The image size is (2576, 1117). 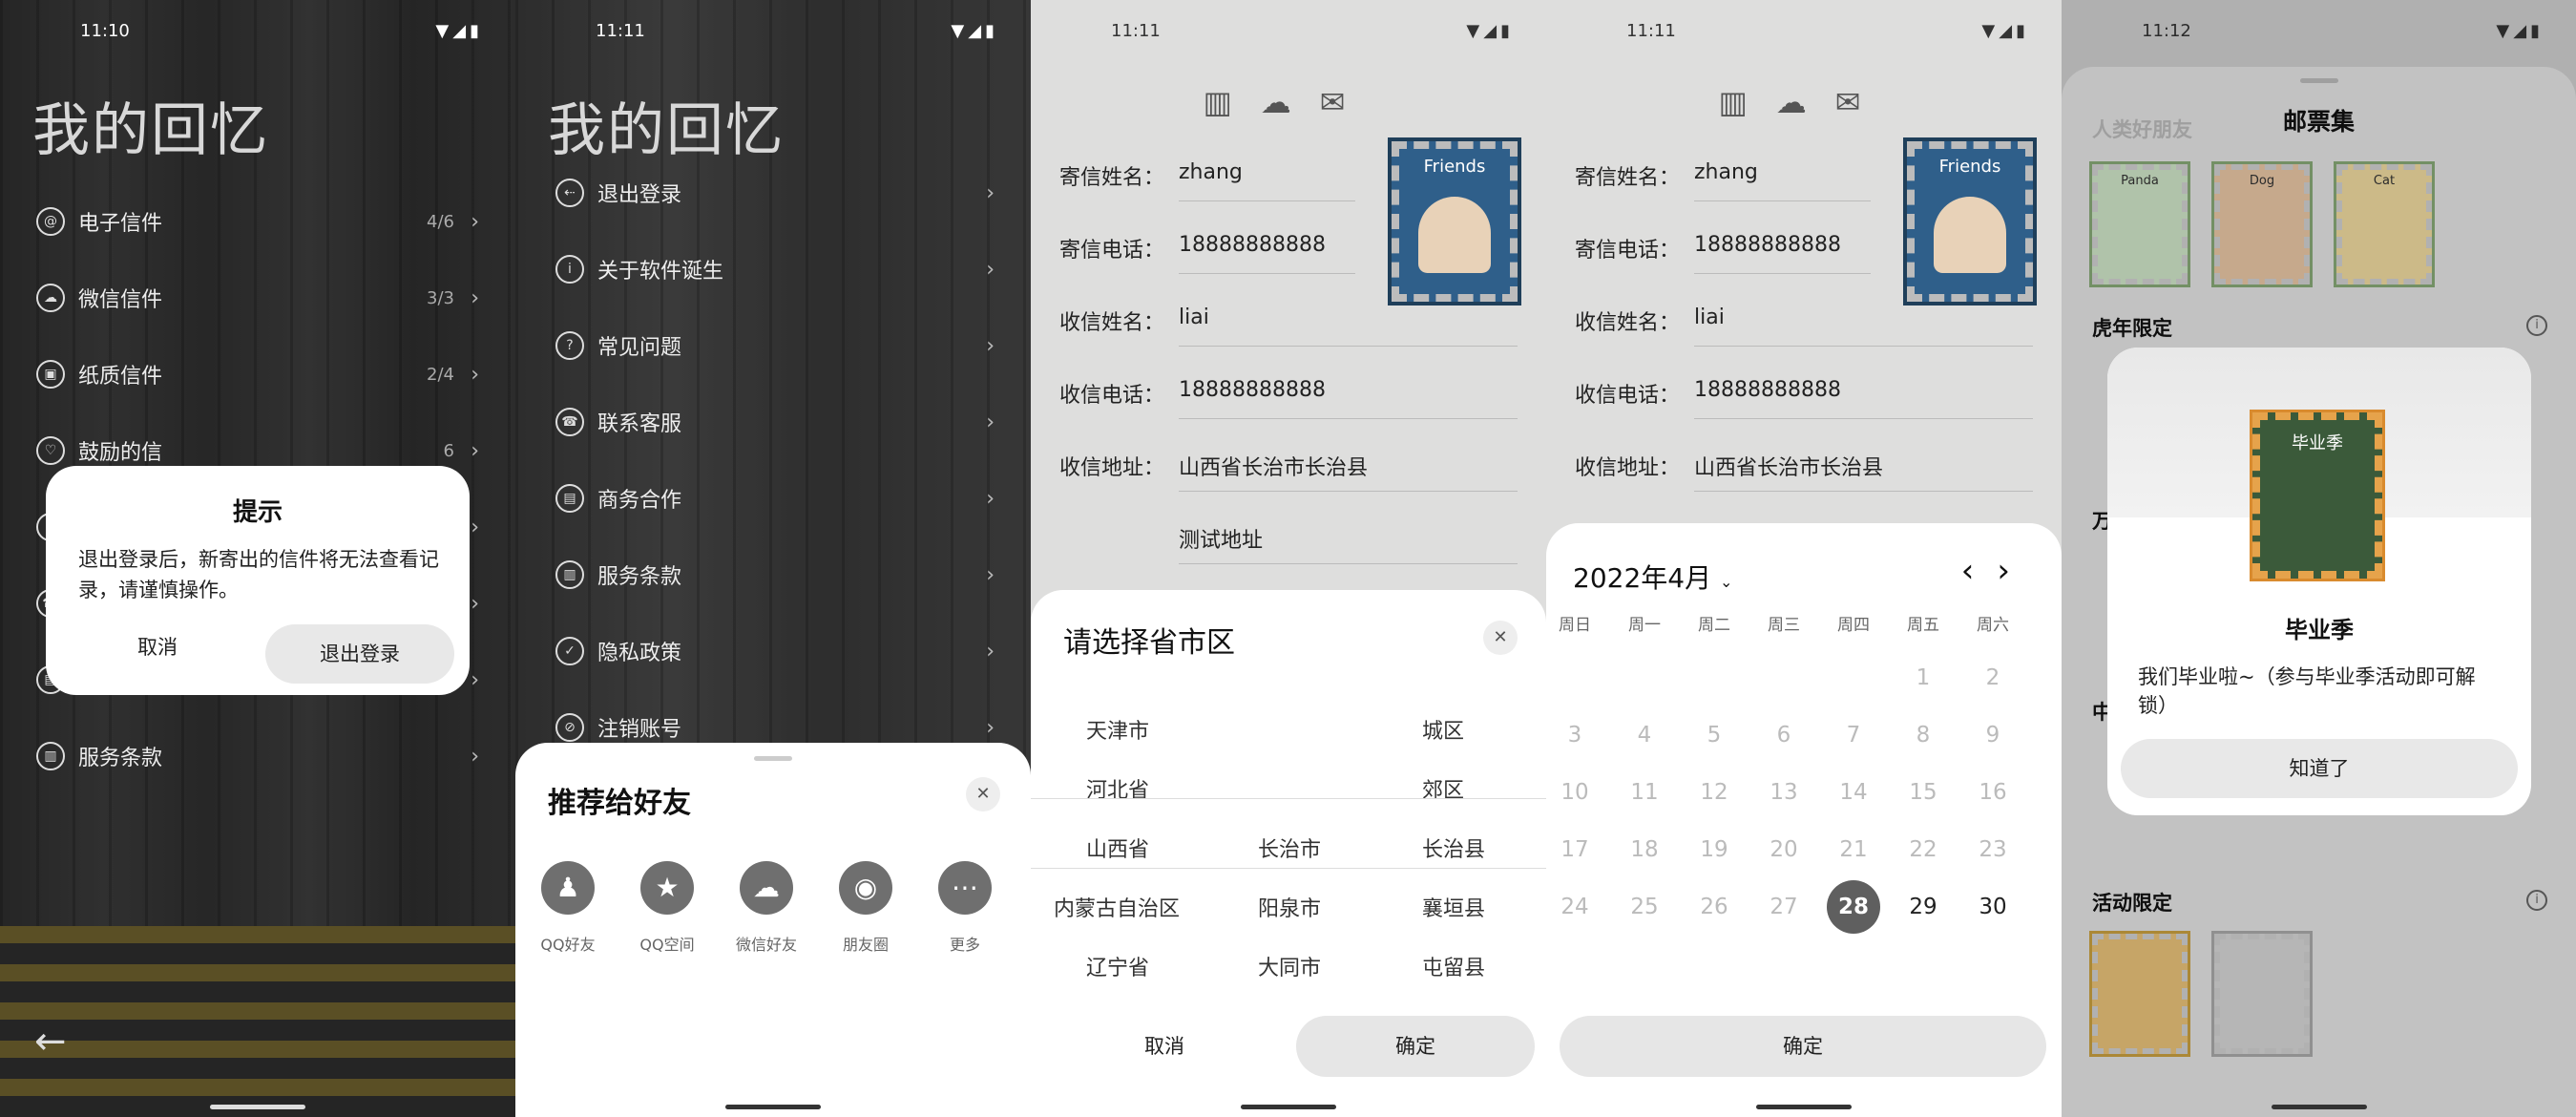 I want to click on calendar-day: 26, so click(x=1714, y=907).